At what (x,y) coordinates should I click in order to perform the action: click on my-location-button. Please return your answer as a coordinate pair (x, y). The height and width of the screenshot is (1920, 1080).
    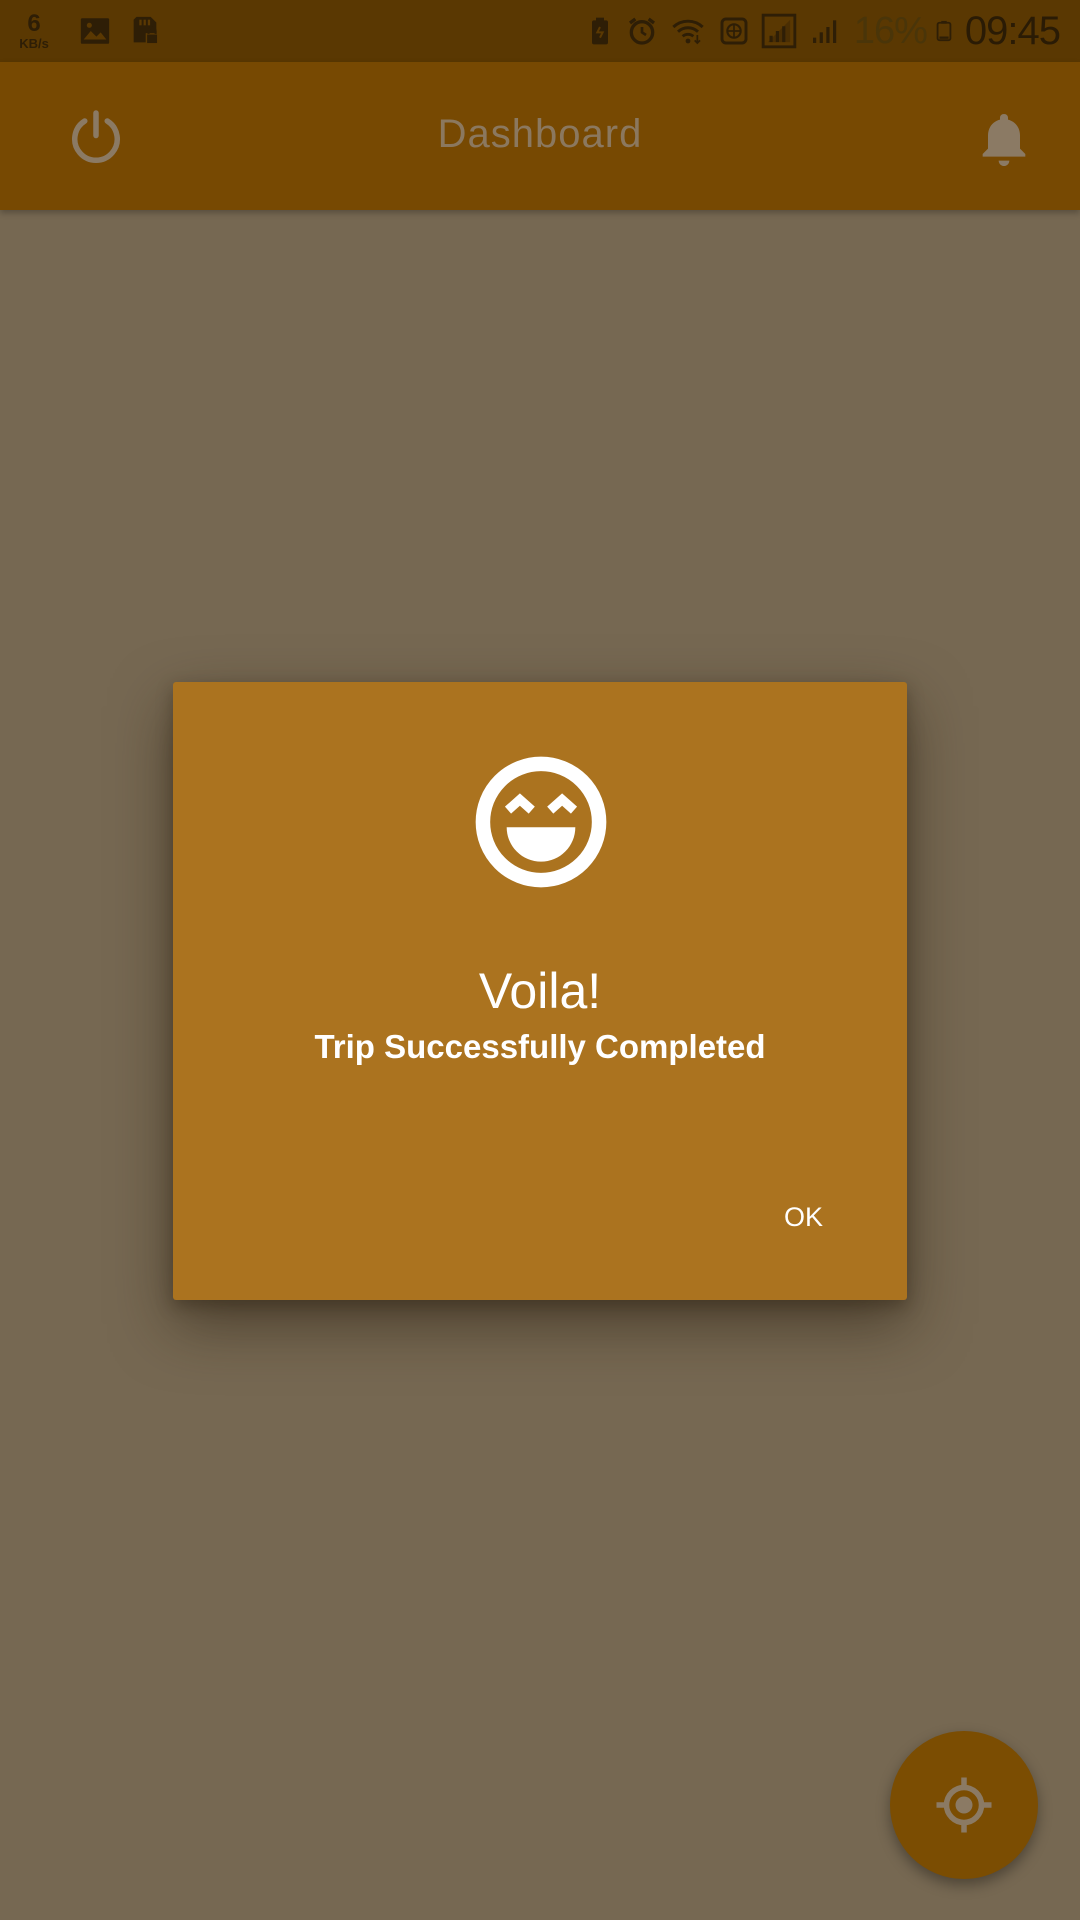
    Looking at the image, I should click on (964, 1805).